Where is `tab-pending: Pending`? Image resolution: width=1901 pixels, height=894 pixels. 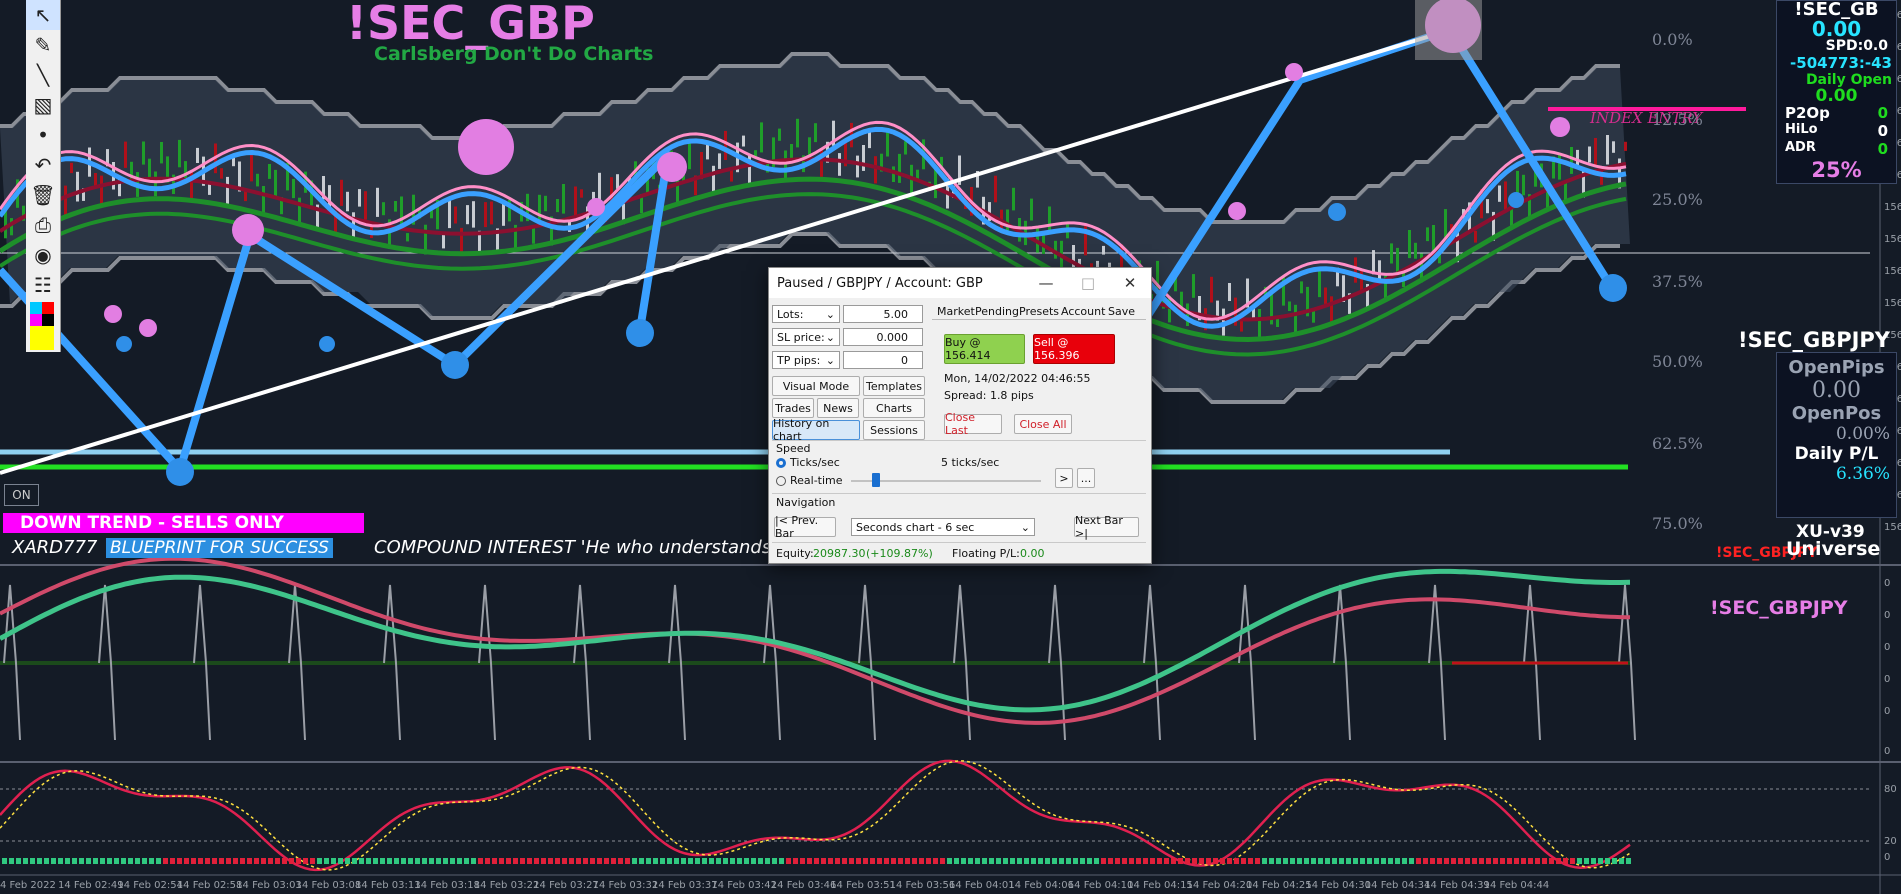 tab-pending: Pending is located at coordinates (997, 311).